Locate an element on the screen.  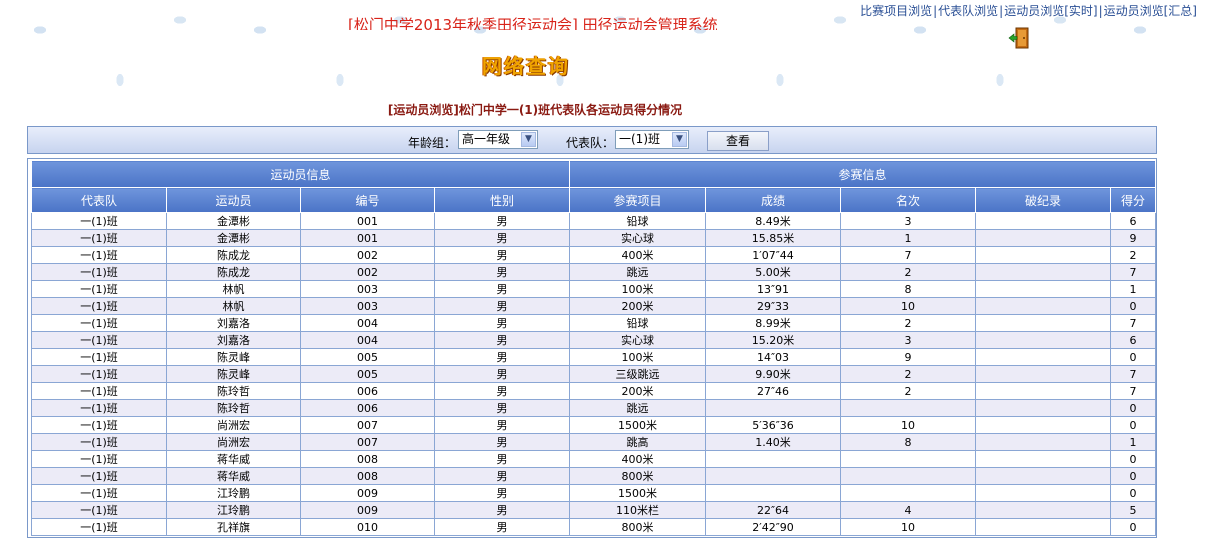
link-event-browse: 比赛项目浏览 is located at coordinates (896, 11).